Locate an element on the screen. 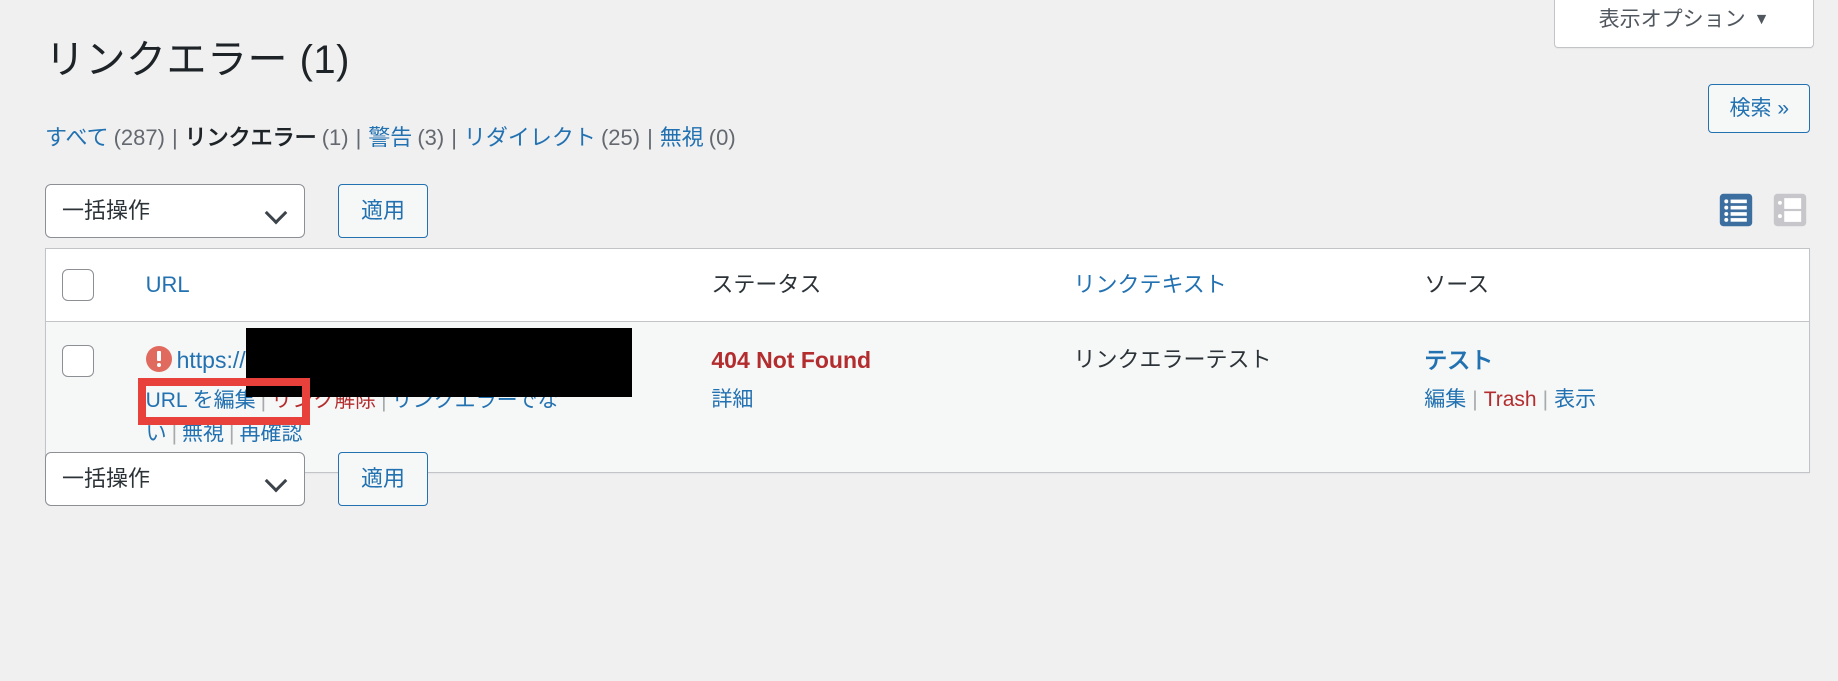 The image size is (1838, 681). table-header-row: URL ステータス リンクテキスト ソース is located at coordinates (927, 285).